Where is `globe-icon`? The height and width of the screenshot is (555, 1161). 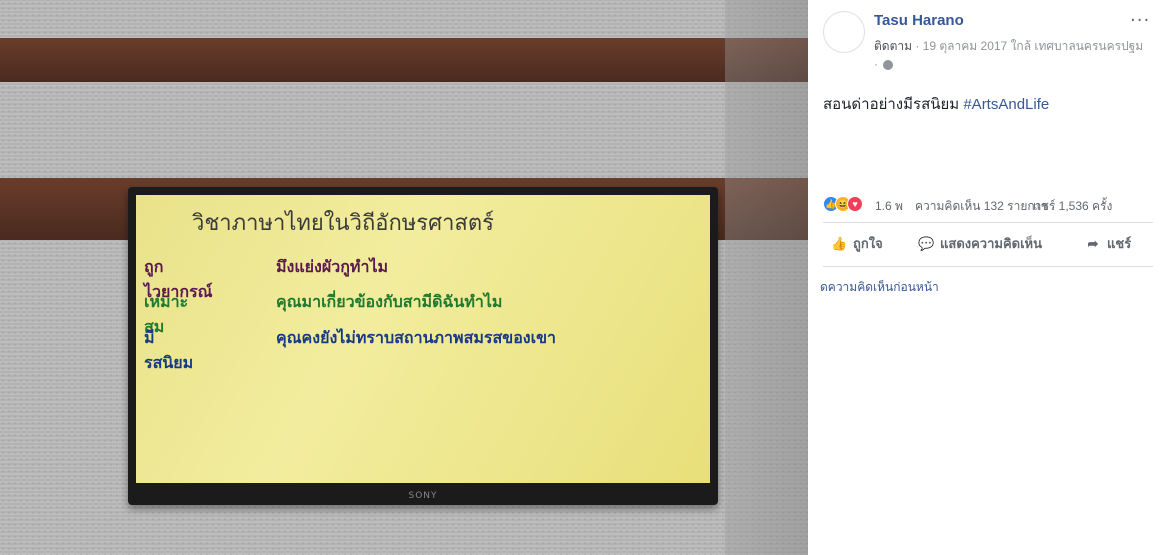 globe-icon is located at coordinates (888, 64).